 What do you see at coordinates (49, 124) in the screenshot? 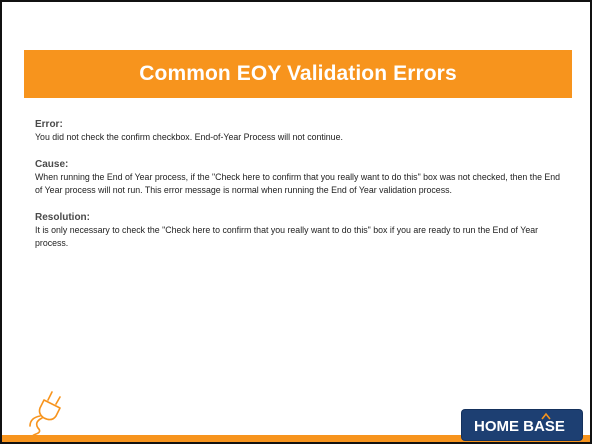
I see `section-heading-error: Error:` at bounding box center [49, 124].